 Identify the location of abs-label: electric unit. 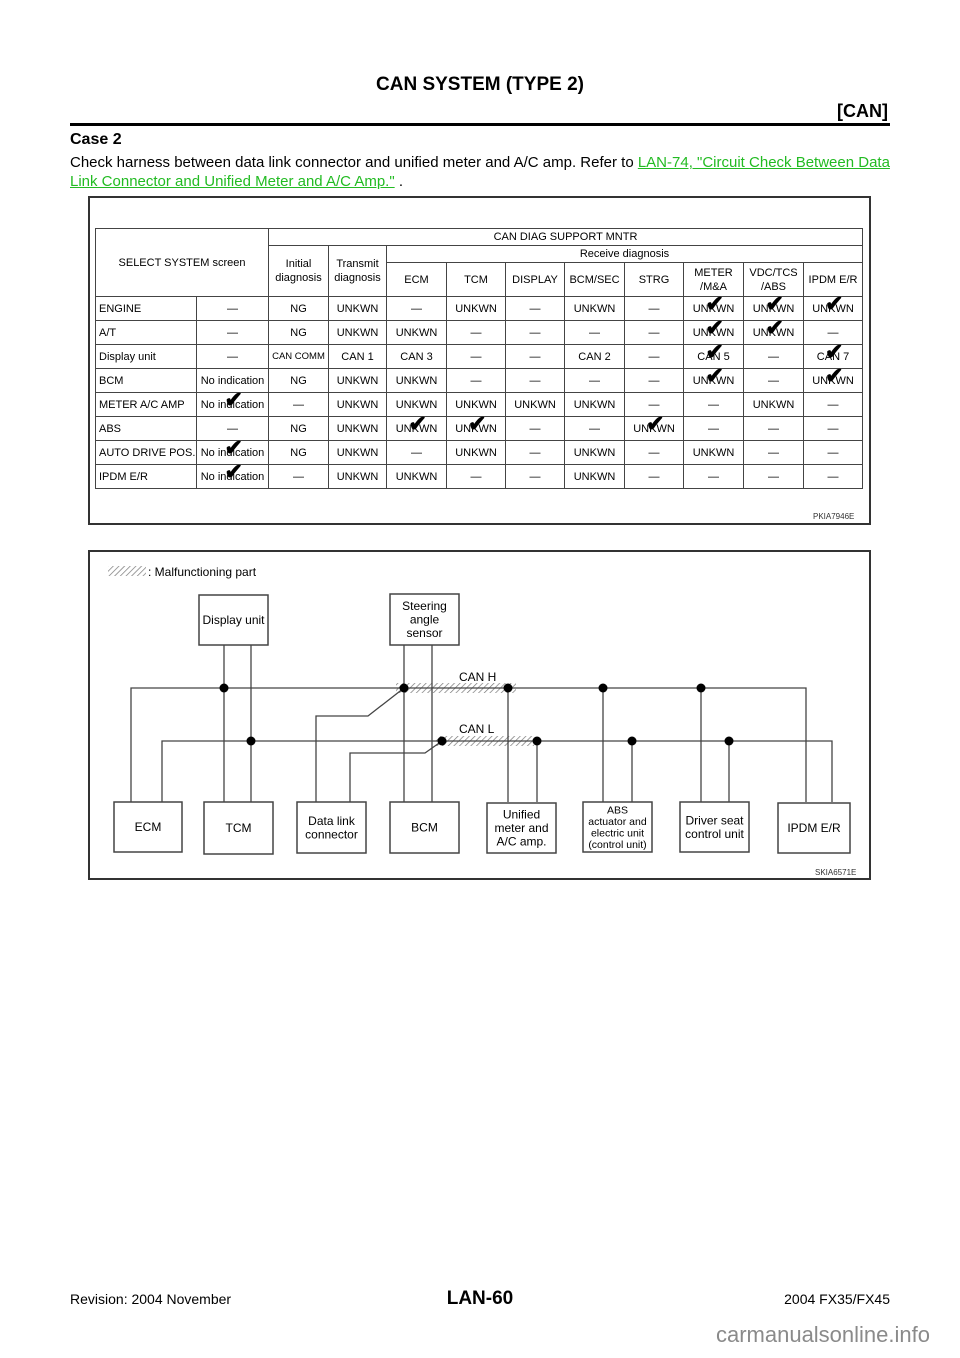
(617, 833).